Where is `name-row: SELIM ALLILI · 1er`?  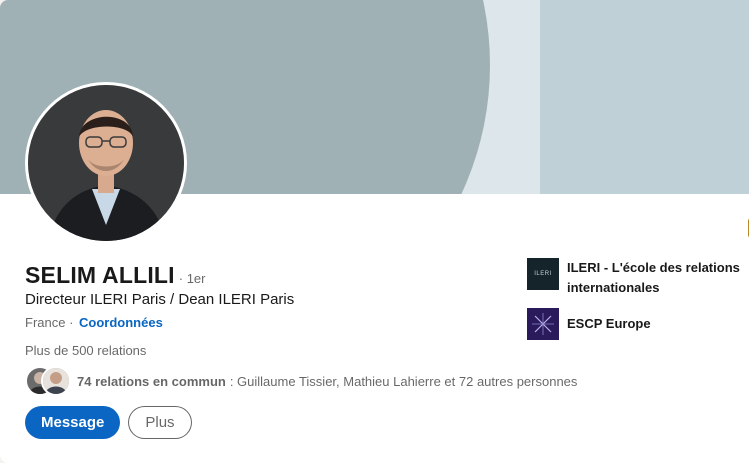
name-row: SELIM ALLILI · 1er is located at coordinates (115, 275).